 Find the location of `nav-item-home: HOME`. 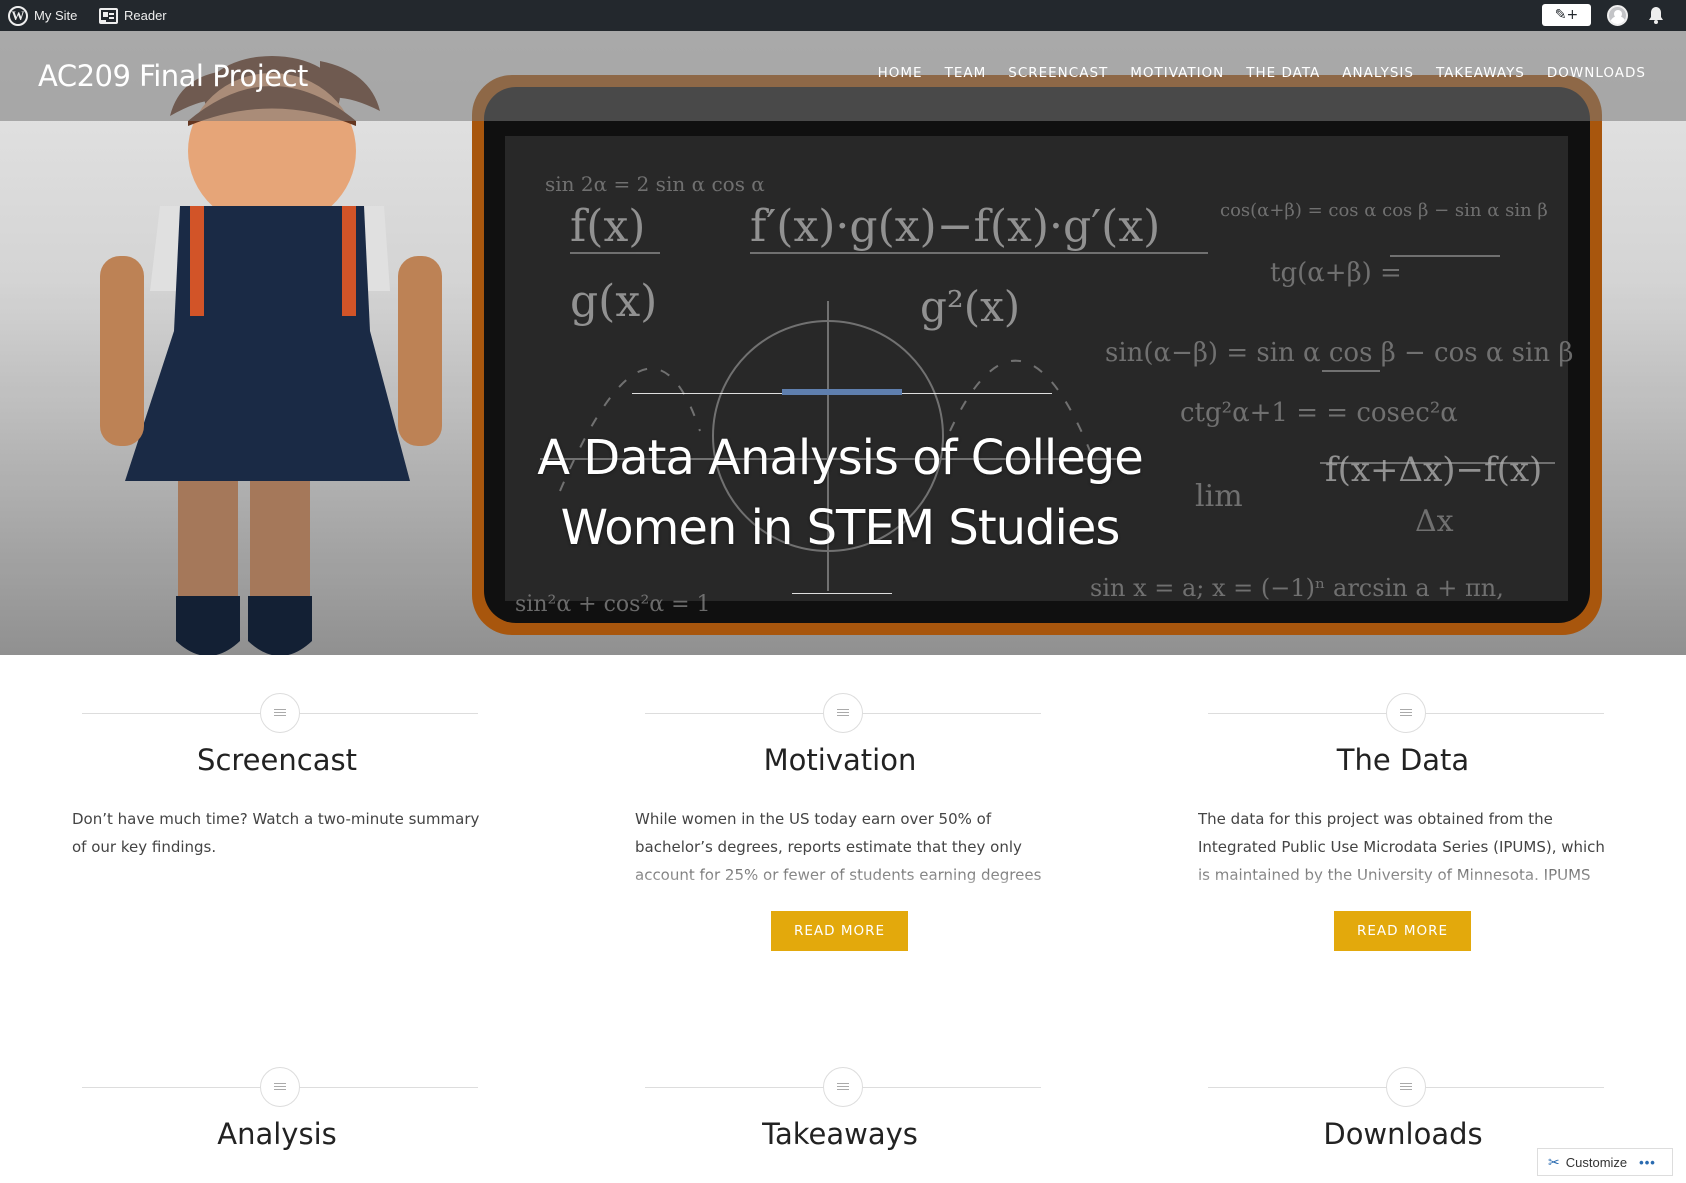

nav-item-home: HOME is located at coordinates (900, 73).